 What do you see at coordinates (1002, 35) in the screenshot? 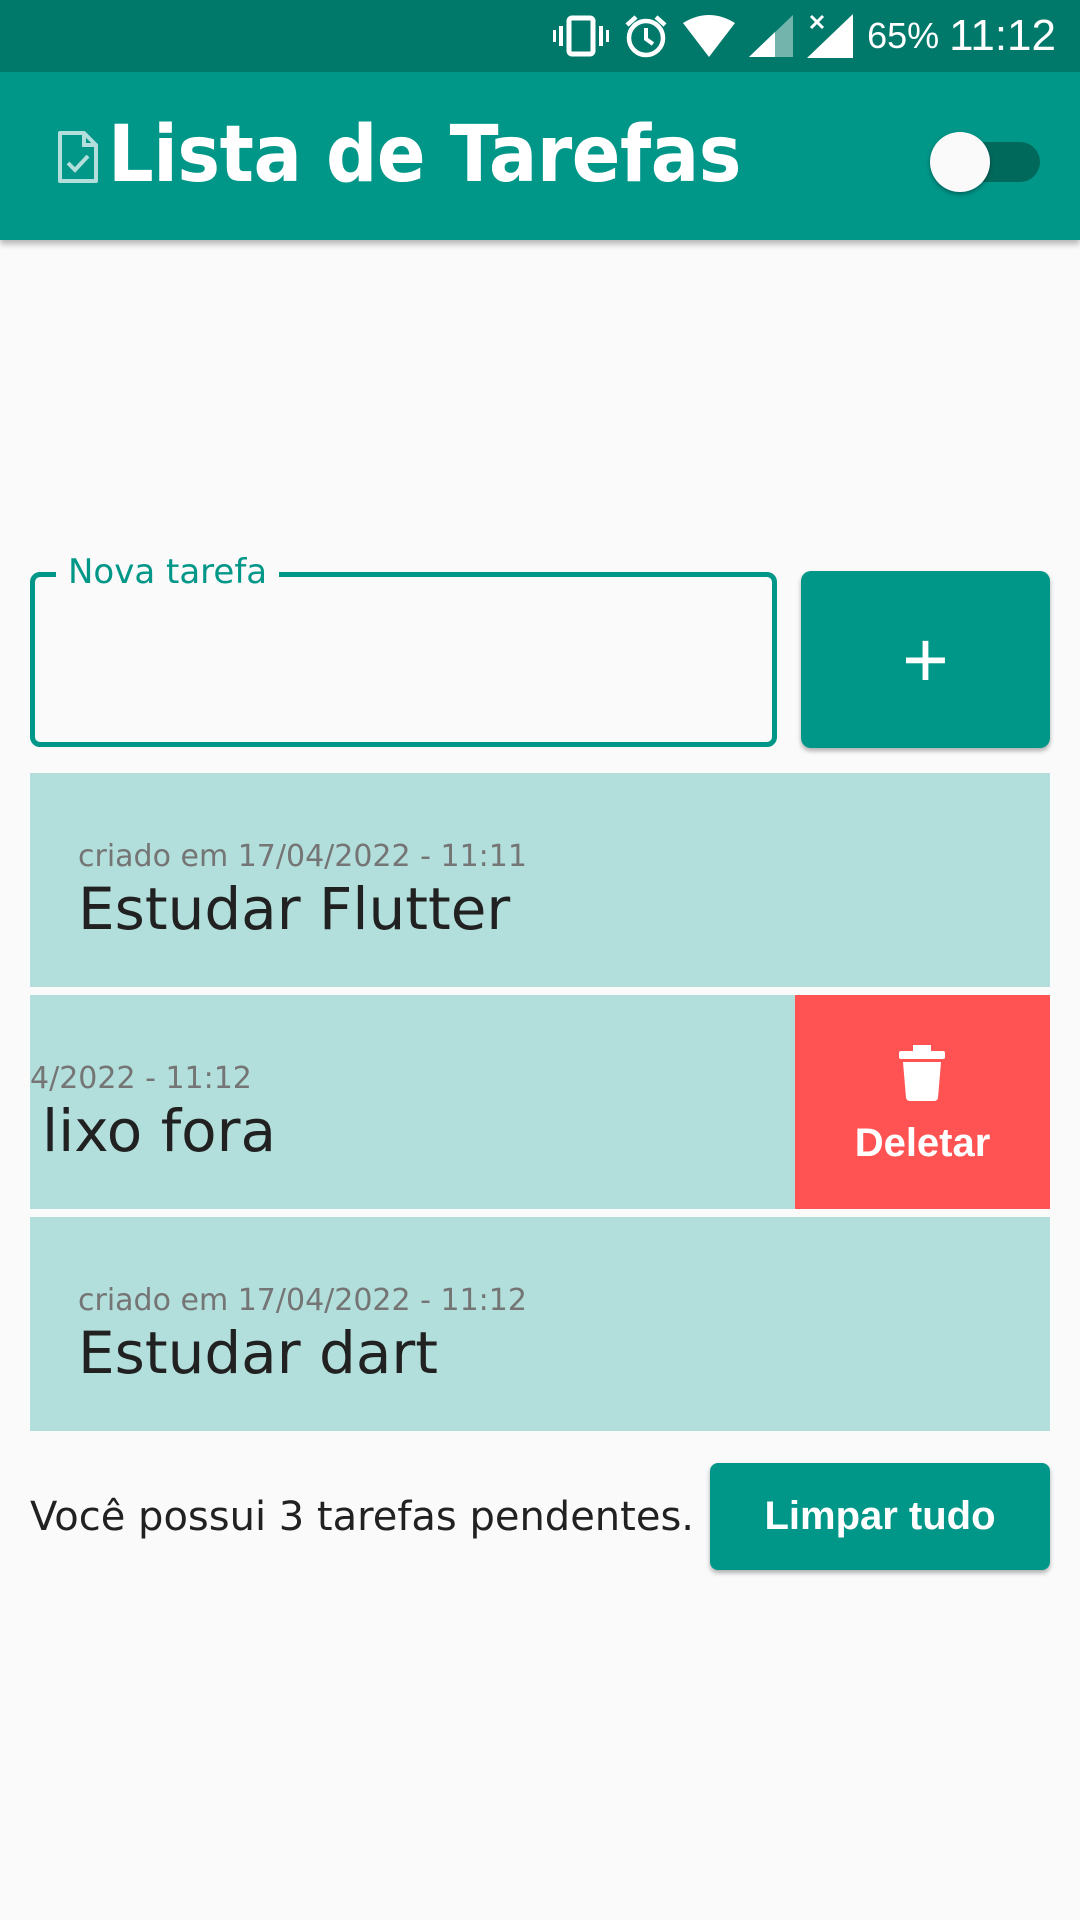
I see `clock: 11:12` at bounding box center [1002, 35].